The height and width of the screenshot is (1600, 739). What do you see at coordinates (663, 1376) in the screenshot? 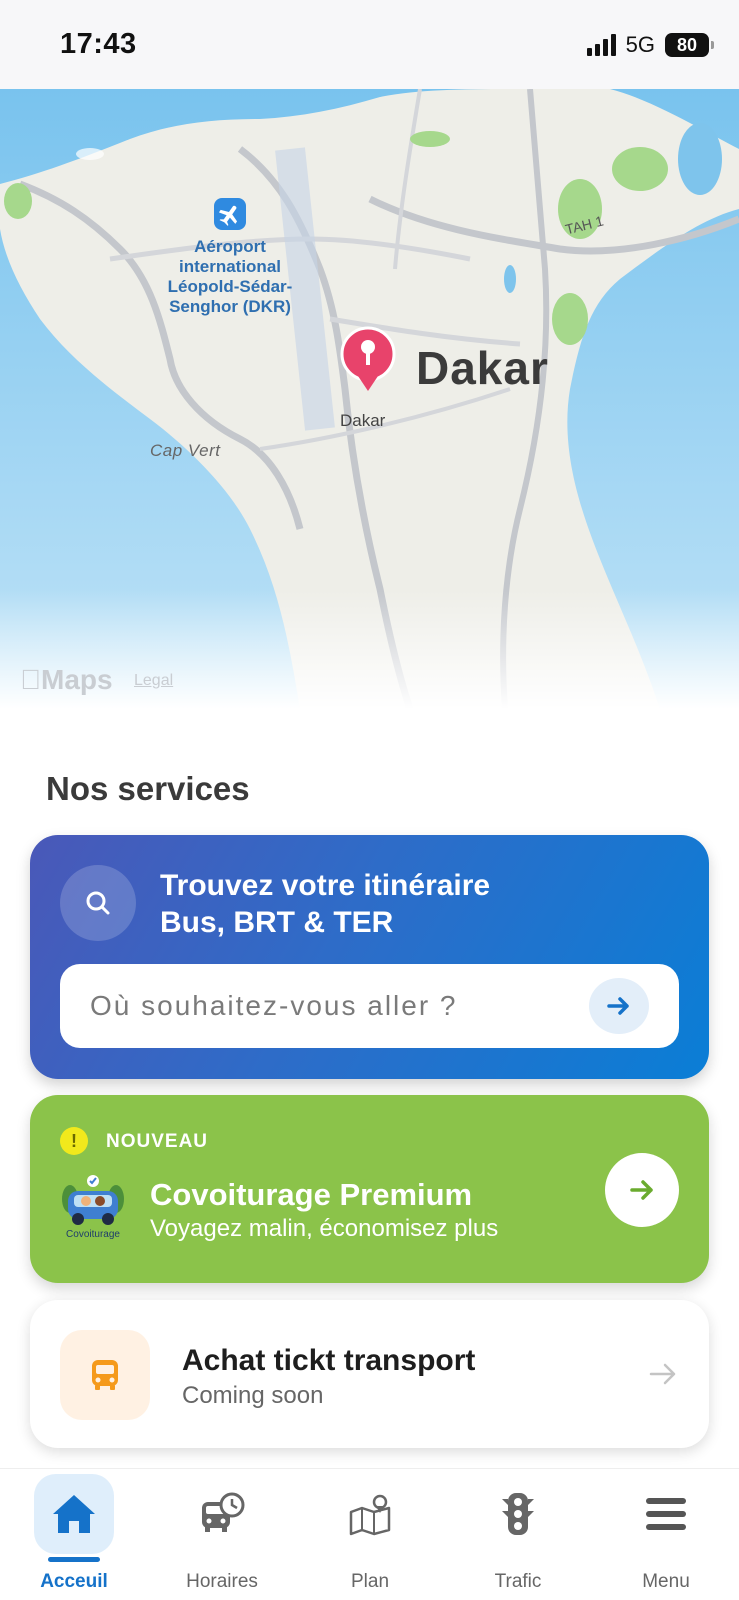
I see `chevron-right-icon` at bounding box center [663, 1376].